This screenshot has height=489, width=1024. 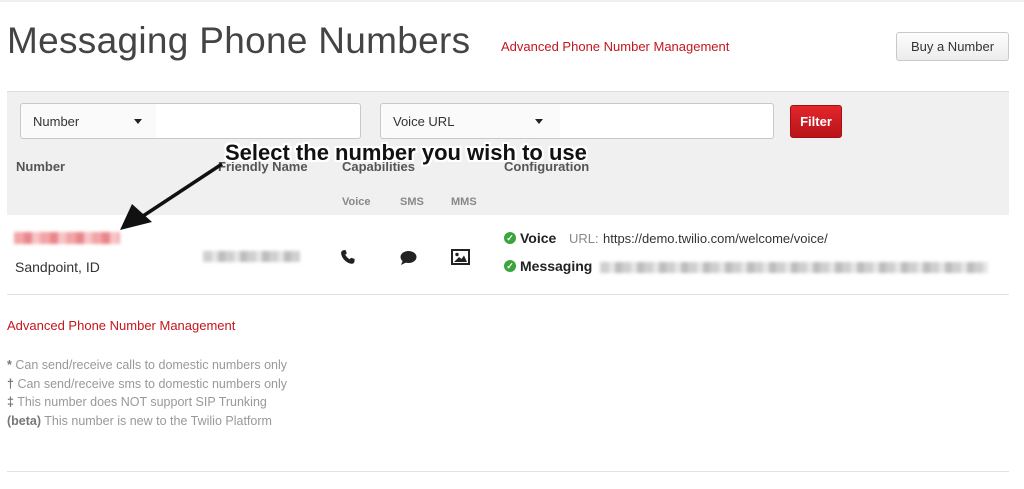 I want to click on filter-url-select: Voice URL, so click(x=470, y=121).